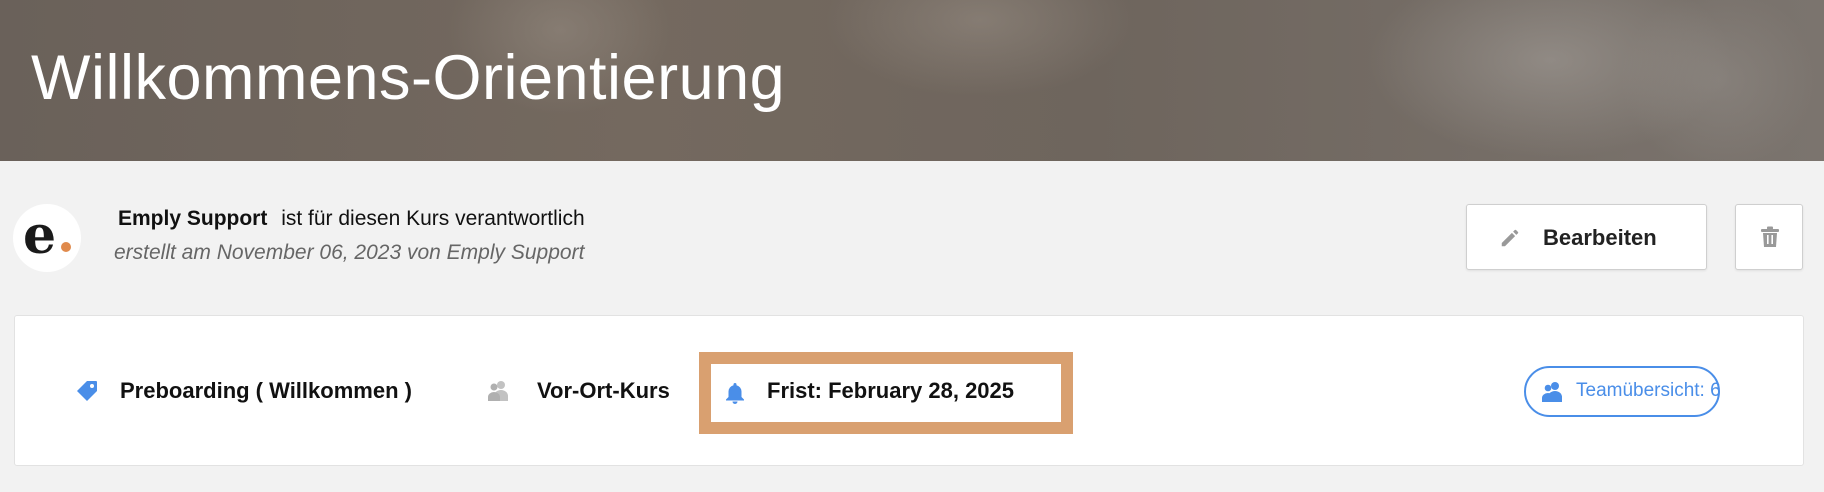 Image resolution: width=1824 pixels, height=492 pixels. Describe the element at coordinates (1648, 390) in the screenshot. I see `team-overview-label: Teamübersicht: 6` at that location.